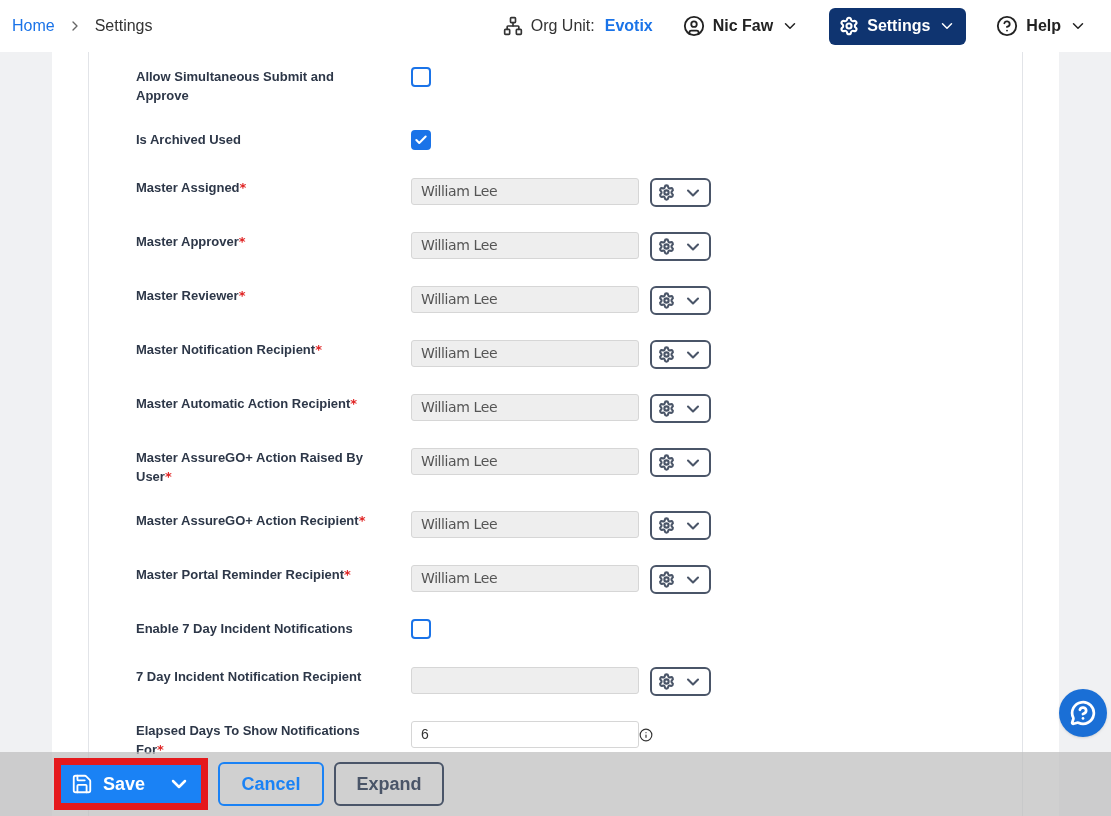 The width and height of the screenshot is (1111, 816). Describe the element at coordinates (33, 26) in the screenshot. I see `breadcrumb-link: Home` at that location.